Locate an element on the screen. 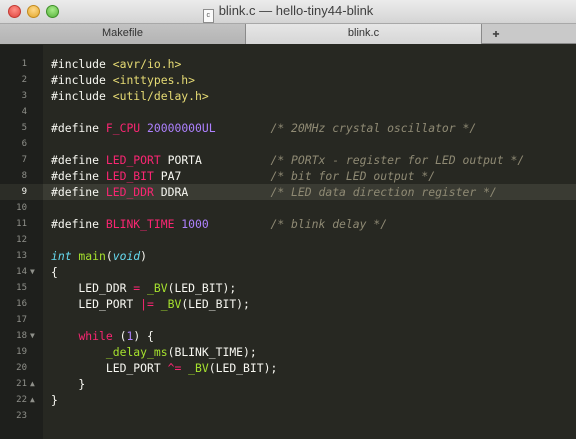 The width and height of the screenshot is (576, 439). window-title: c blink.c — hello-tiny44-blink is located at coordinates (288, 13).